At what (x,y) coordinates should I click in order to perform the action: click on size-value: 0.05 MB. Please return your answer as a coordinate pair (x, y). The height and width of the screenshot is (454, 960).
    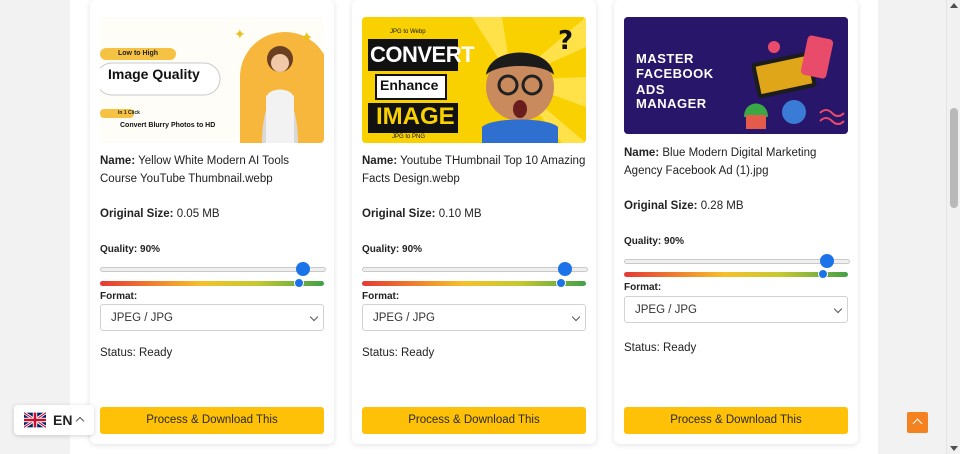
    Looking at the image, I should click on (198, 214).